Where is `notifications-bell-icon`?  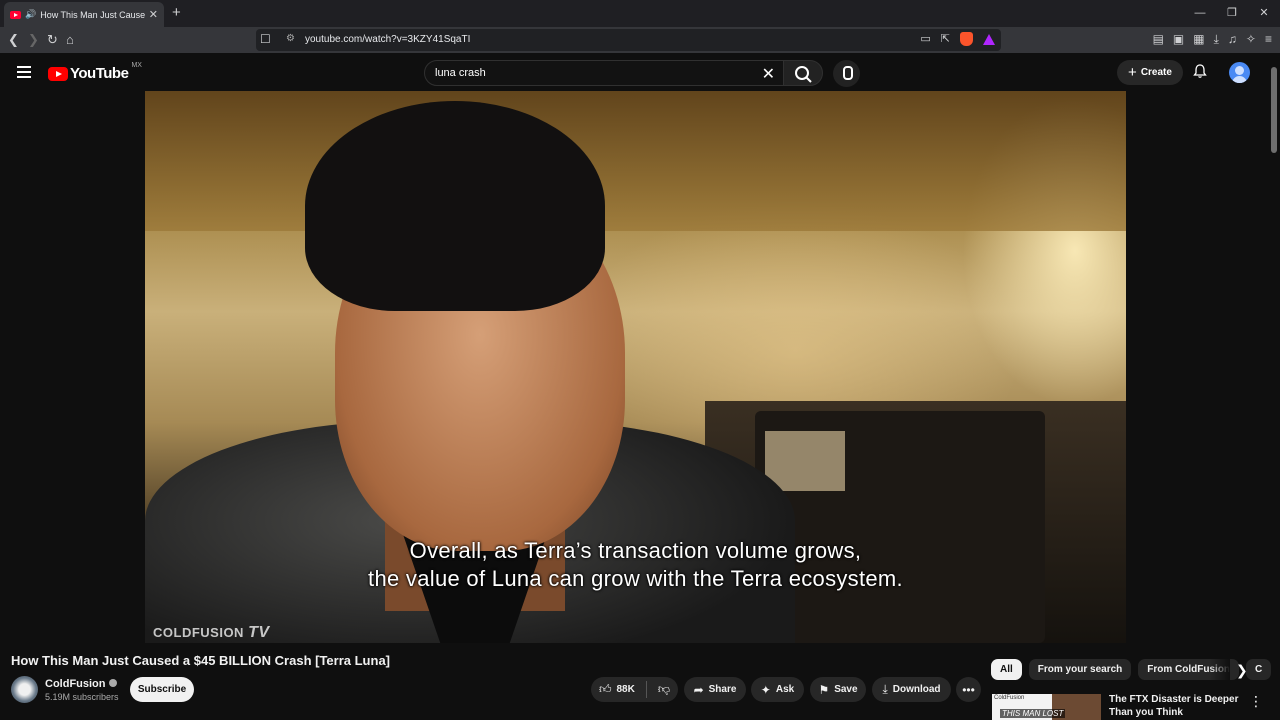
notifications-bell-icon is located at coordinates (1200, 71).